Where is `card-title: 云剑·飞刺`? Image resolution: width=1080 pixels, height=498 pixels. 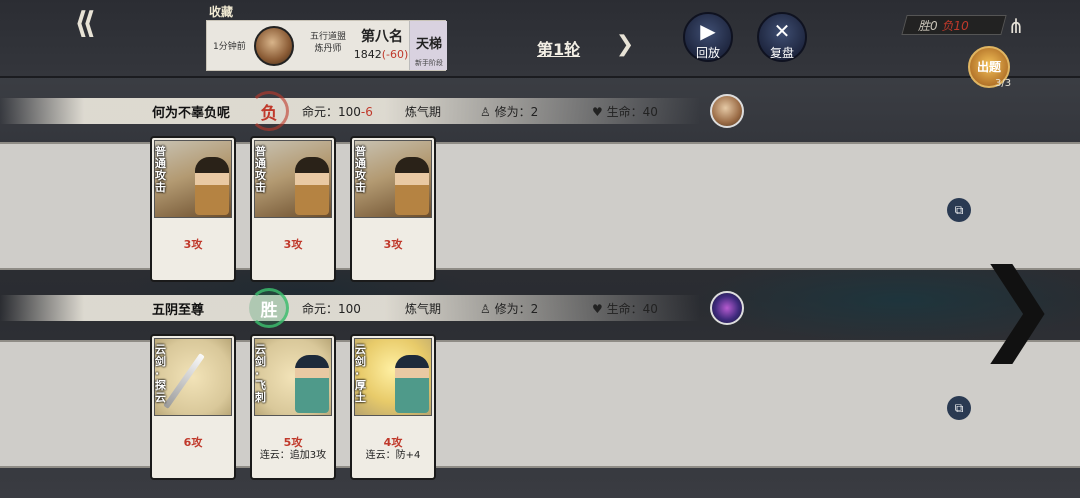 card-title: 云剑·飞刺 is located at coordinates (260, 373).